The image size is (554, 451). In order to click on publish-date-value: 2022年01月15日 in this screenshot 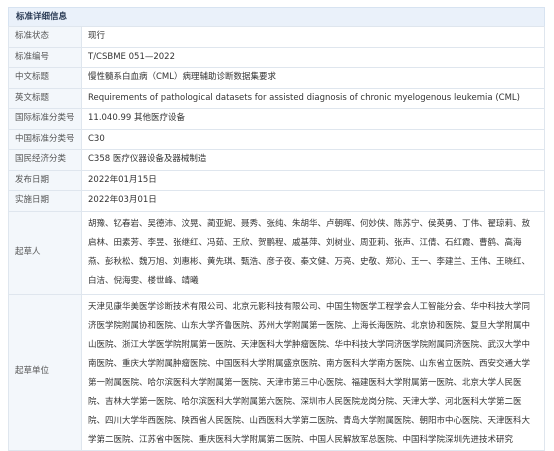, I will do `click(313, 180)`.